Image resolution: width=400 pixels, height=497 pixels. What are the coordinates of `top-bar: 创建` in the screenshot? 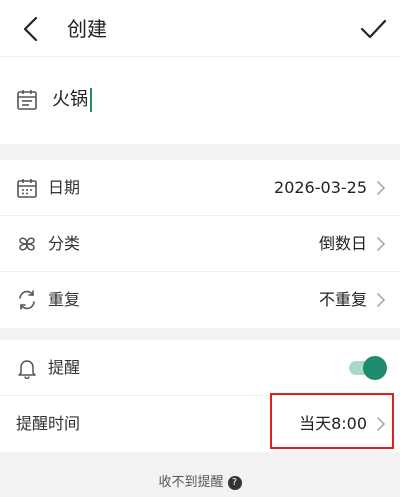 It's located at (200, 28).